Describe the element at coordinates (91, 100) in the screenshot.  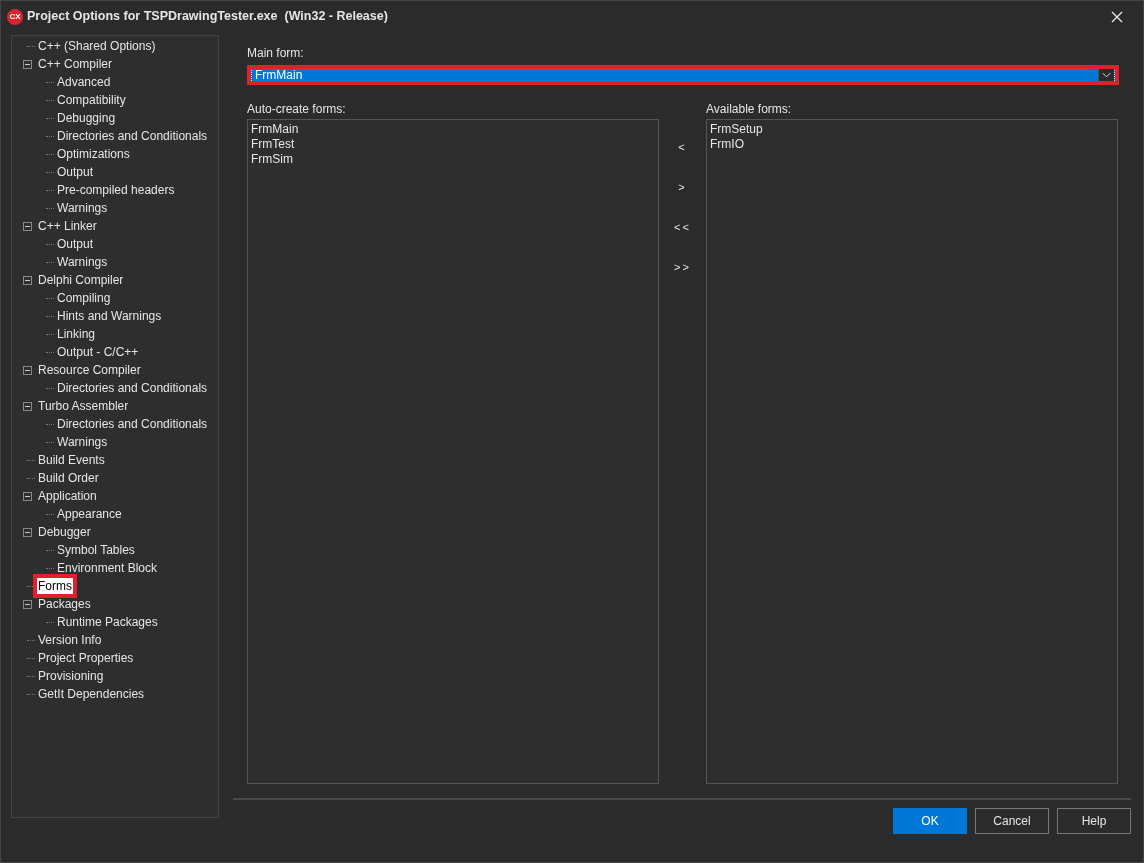
I see `tree-item: Compatibility` at that location.